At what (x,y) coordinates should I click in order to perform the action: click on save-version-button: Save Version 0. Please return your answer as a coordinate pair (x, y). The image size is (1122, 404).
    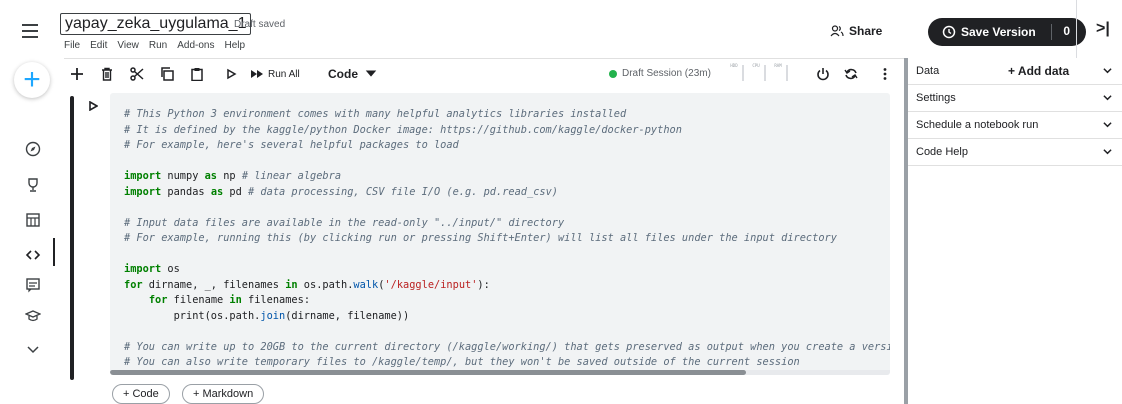
    Looking at the image, I should click on (1007, 32).